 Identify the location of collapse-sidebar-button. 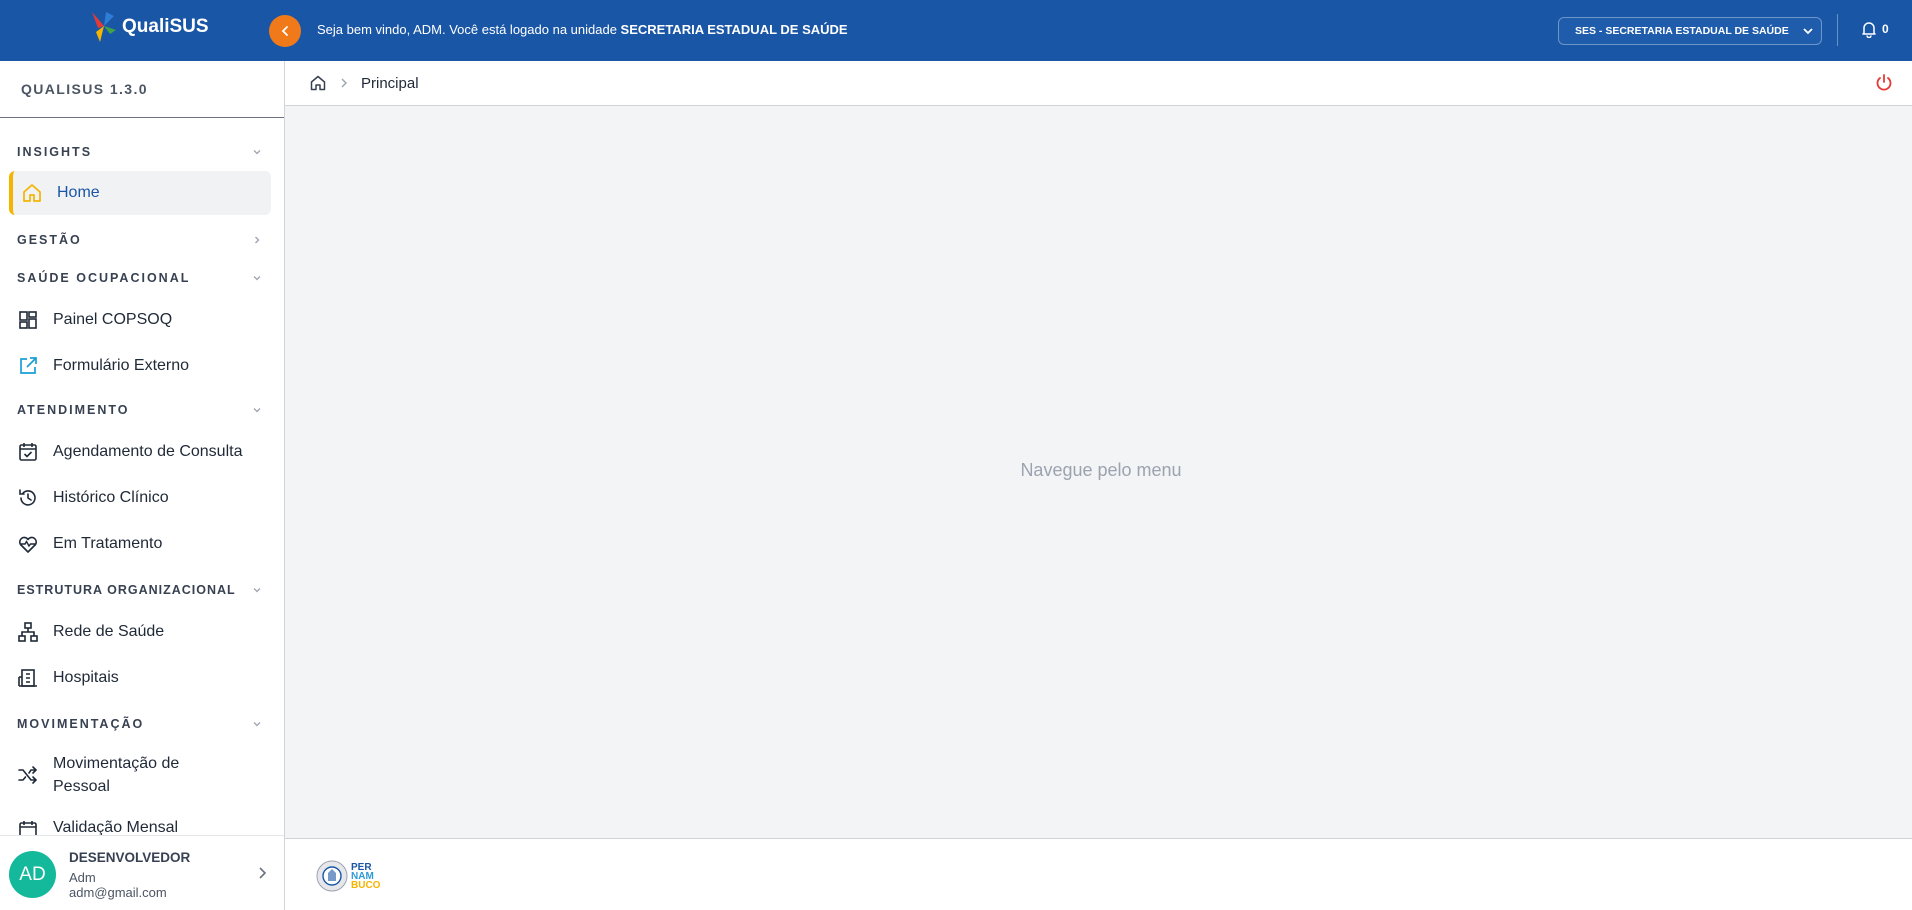
(285, 31).